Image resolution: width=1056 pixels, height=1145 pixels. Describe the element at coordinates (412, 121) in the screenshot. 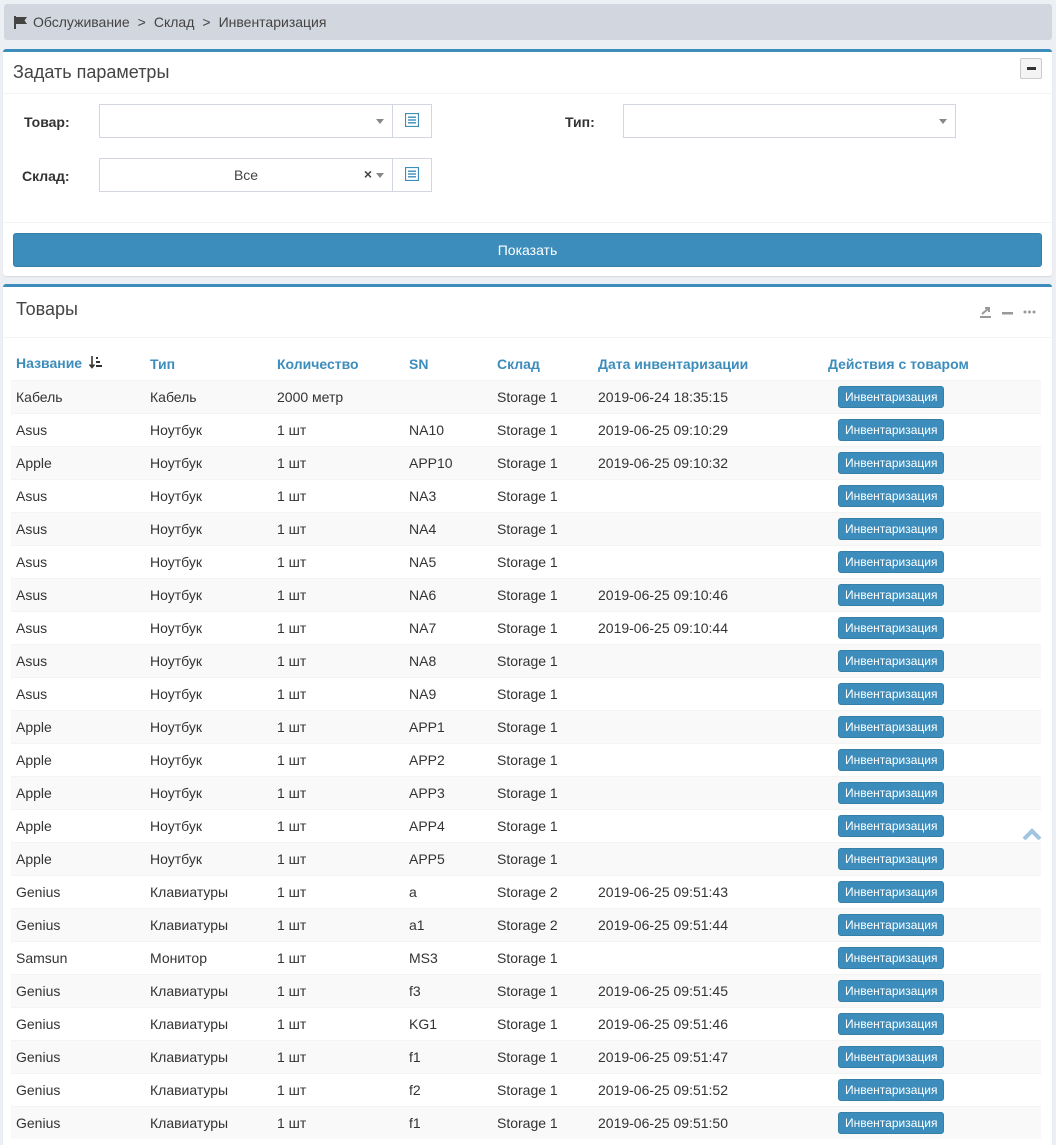

I see `product-list-button` at that location.